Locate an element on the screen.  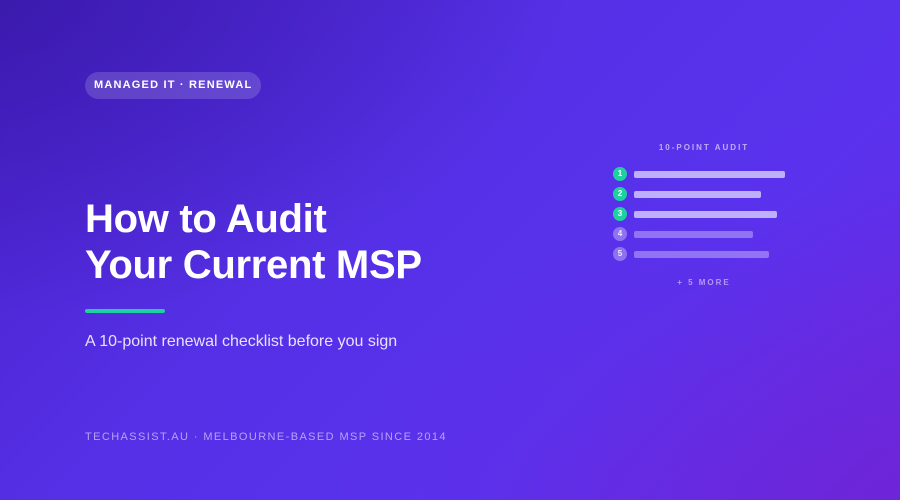
audit-checklist-card: 10-POINT AUDIT 1 2 3 4 5 + 5 MORE is located at coordinates (704, 216).